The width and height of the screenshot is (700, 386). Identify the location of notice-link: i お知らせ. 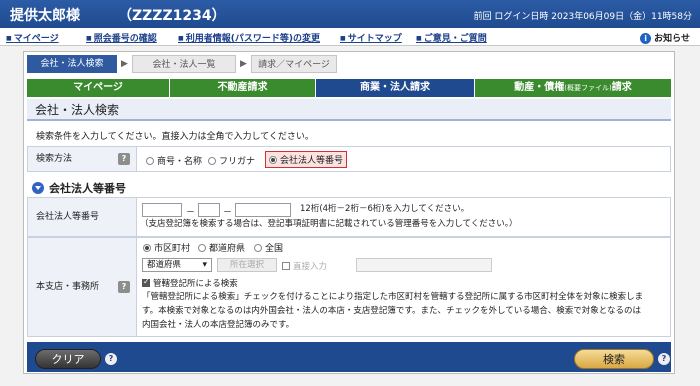
(665, 37).